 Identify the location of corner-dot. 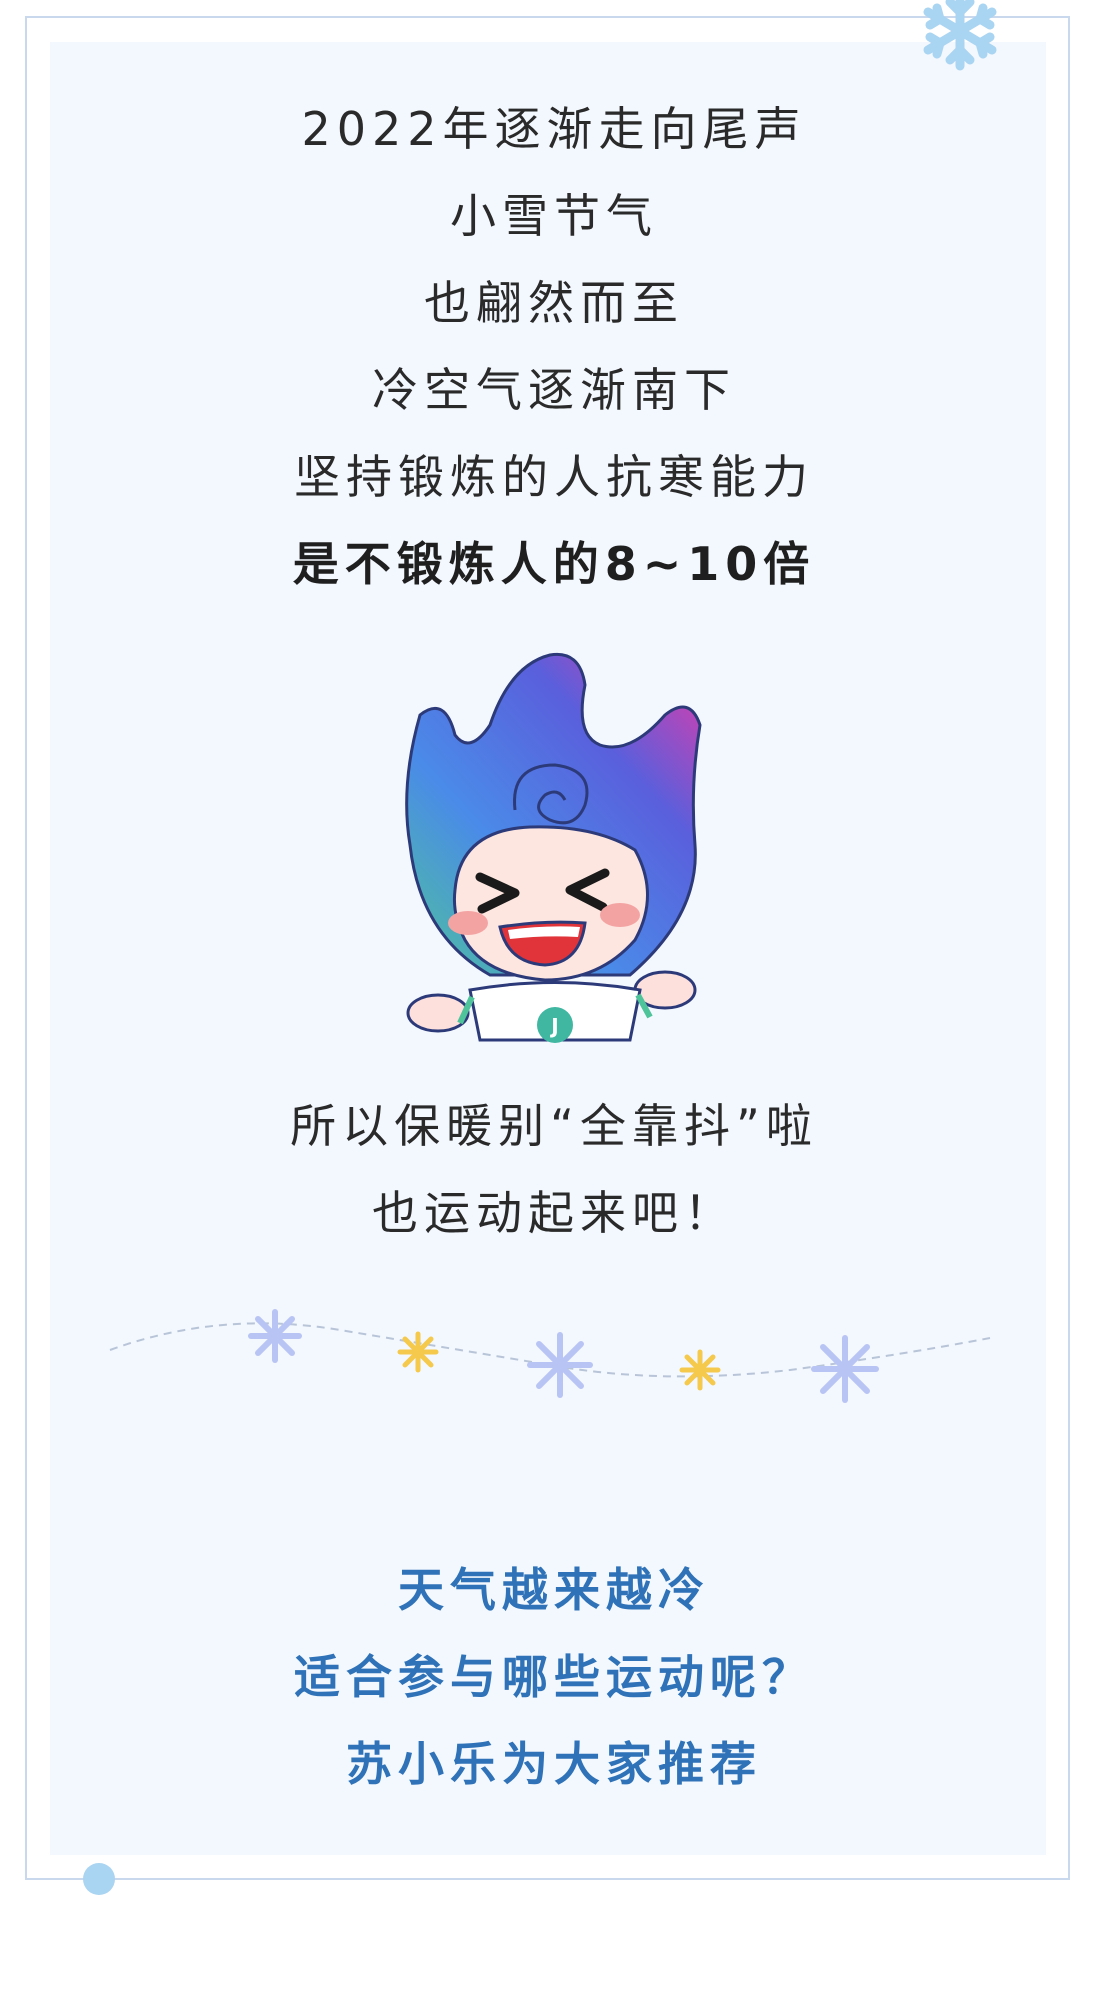
(99, 1879).